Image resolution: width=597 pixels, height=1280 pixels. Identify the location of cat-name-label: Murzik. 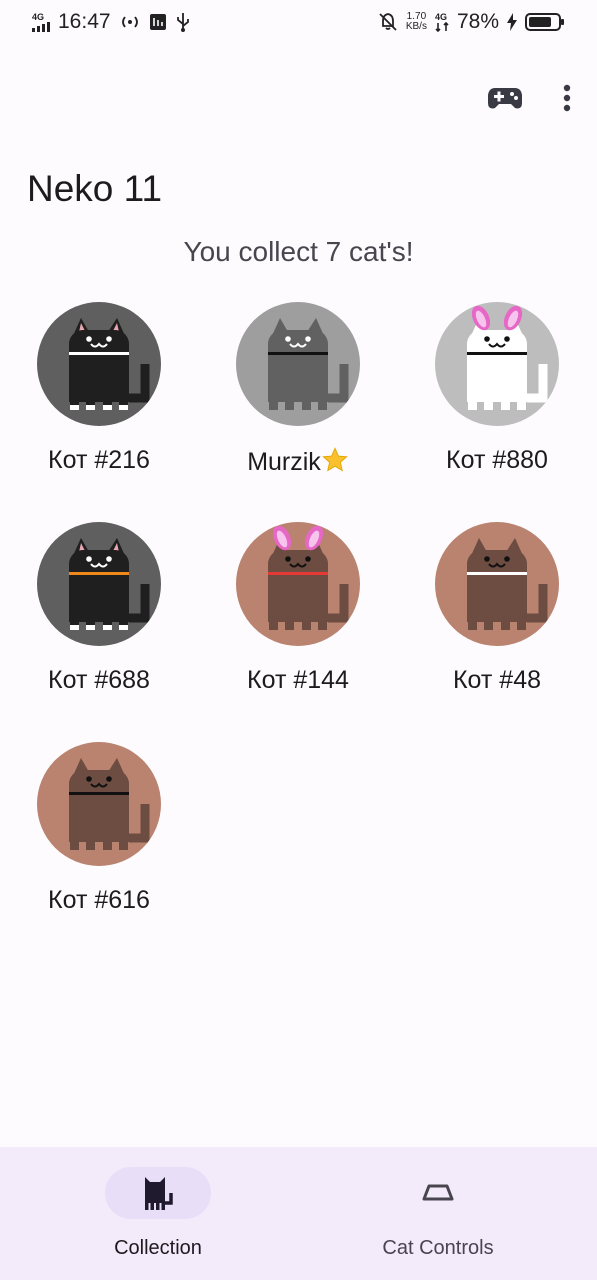
(284, 462).